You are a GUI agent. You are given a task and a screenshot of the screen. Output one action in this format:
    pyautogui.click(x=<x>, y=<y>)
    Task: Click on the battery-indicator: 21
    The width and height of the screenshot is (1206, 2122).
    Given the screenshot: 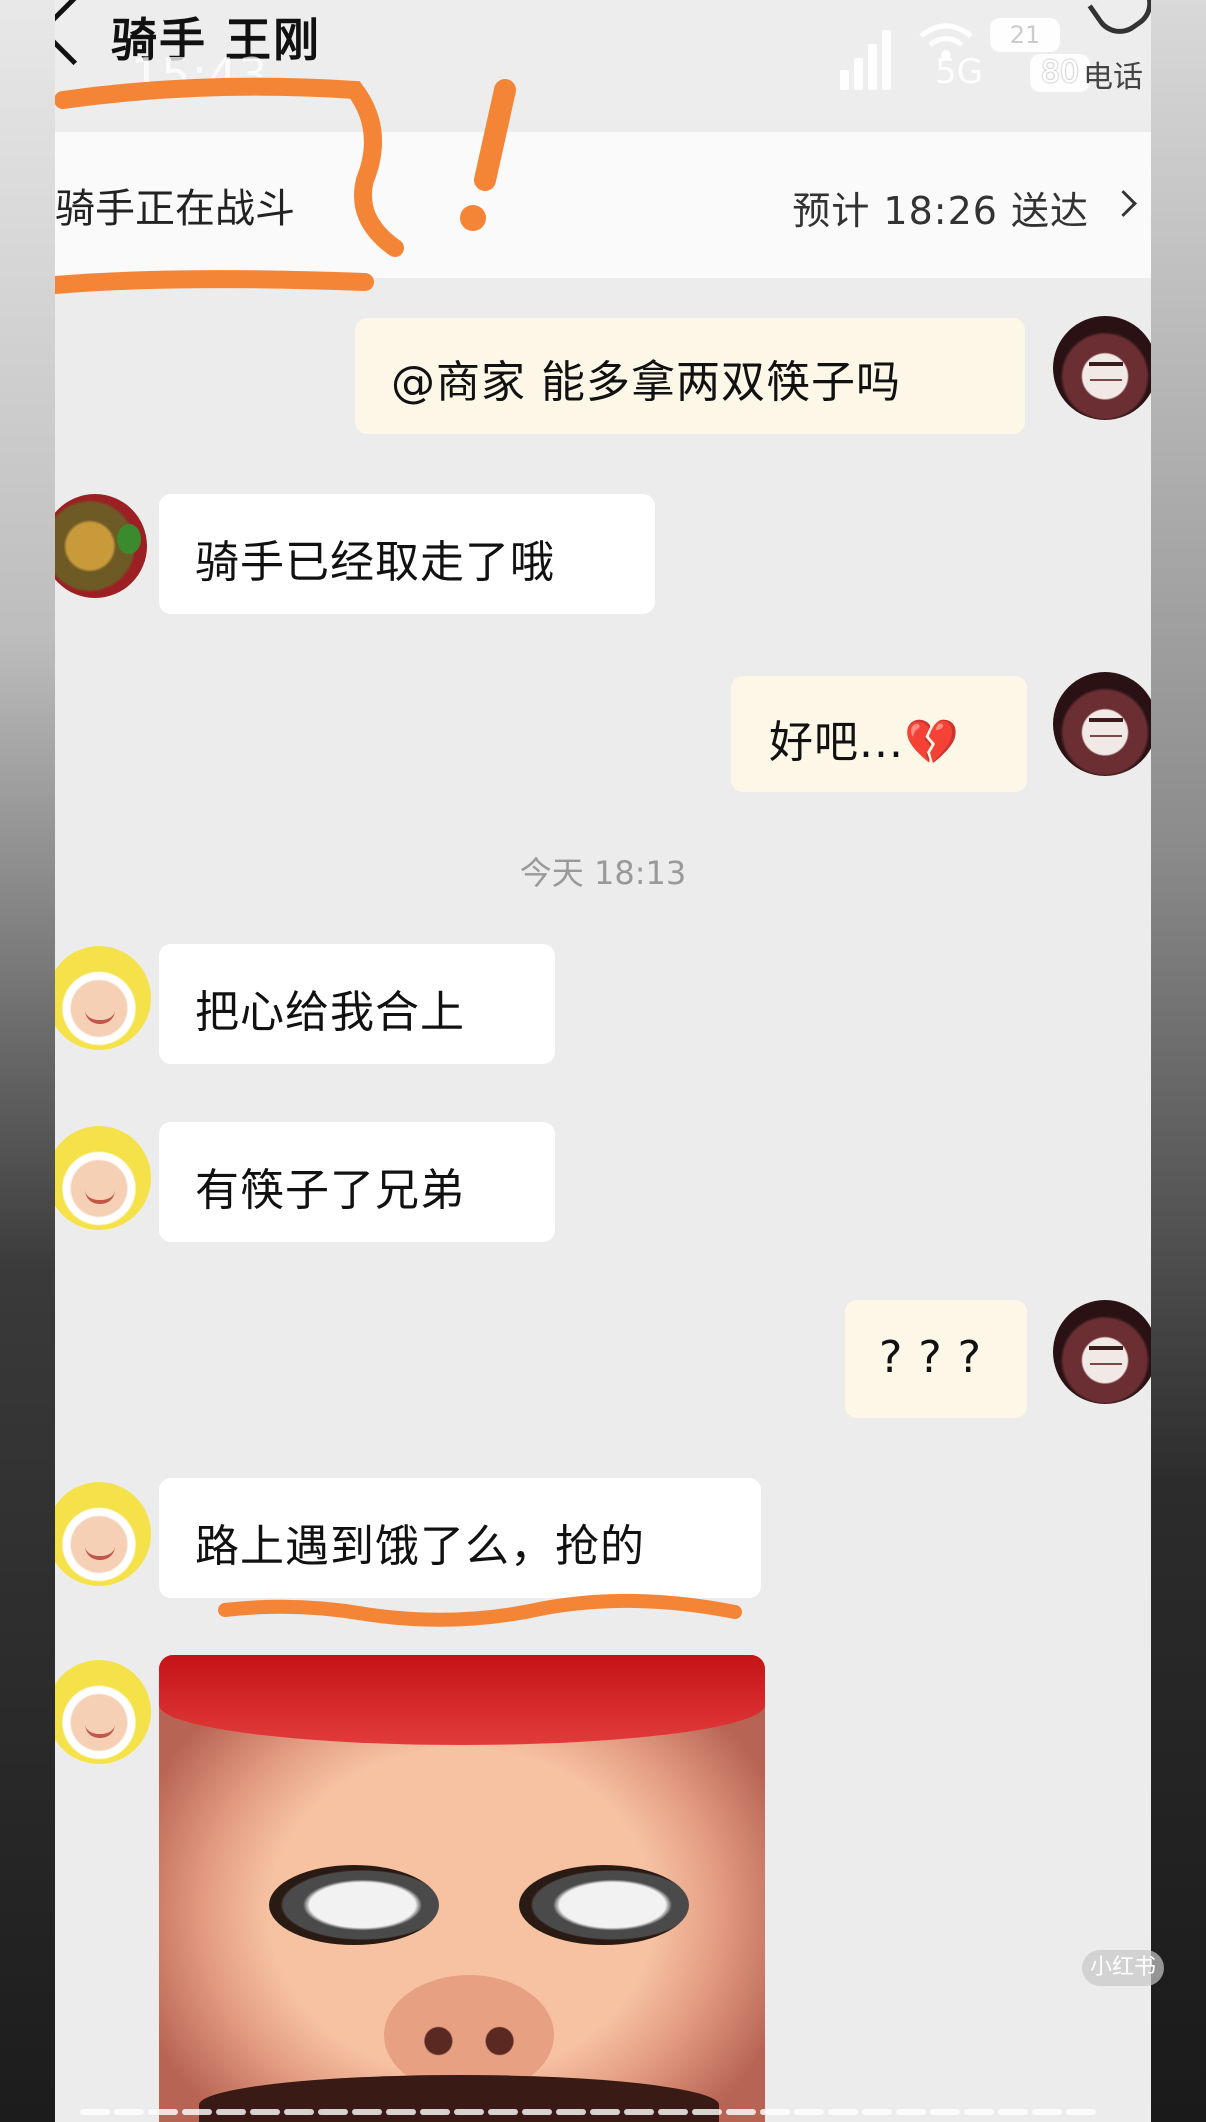 What is the action you would take?
    pyautogui.click(x=1025, y=35)
    